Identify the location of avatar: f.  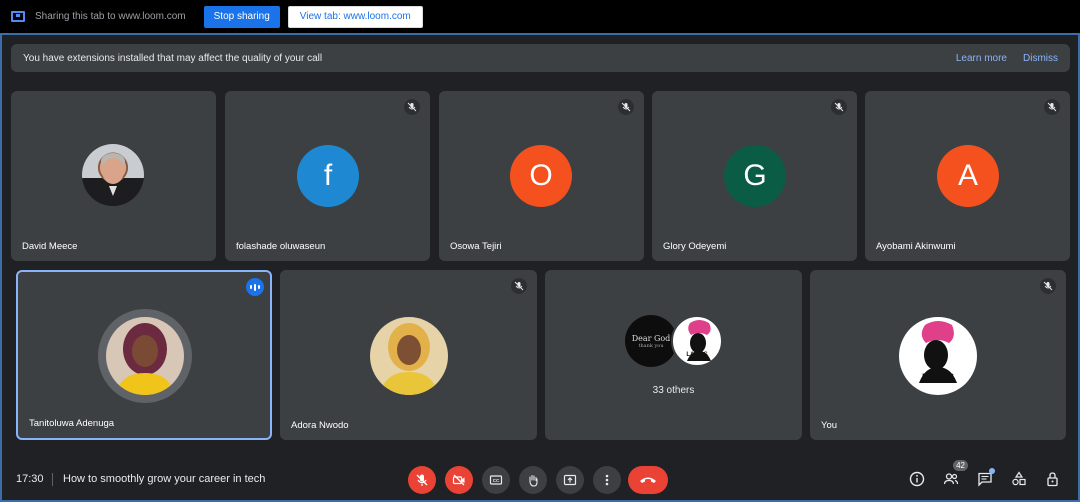
(328, 176).